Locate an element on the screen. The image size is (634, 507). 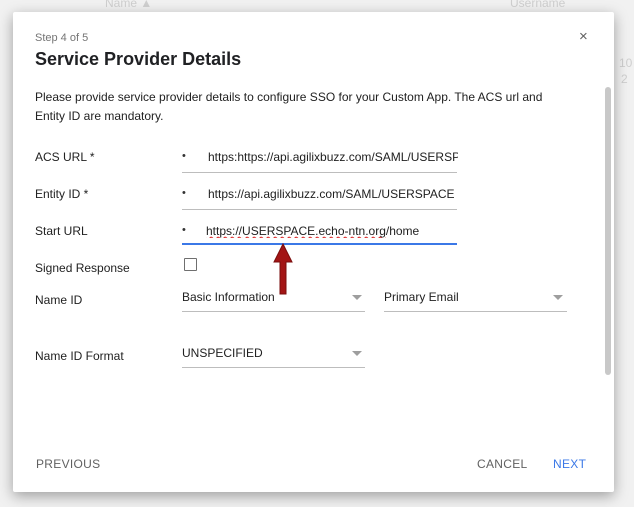
start-url-scheme: https:// is located at coordinates (224, 231).